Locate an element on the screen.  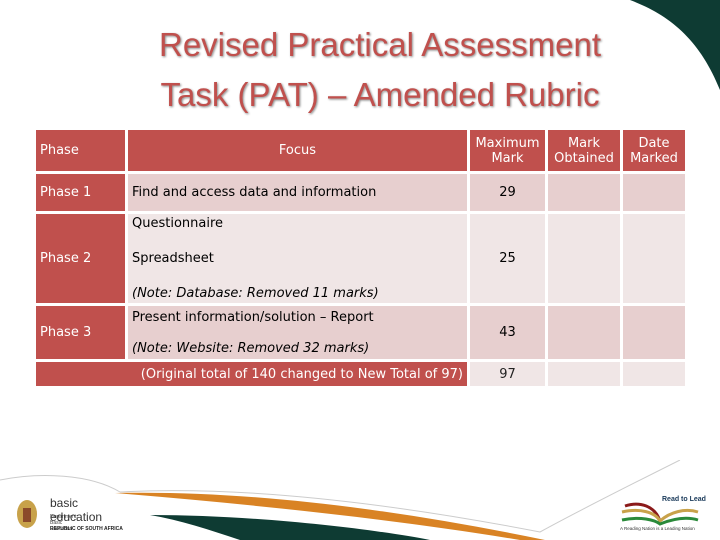
focus-note: (Note: Website: Removed 32 marks) is located at coordinates (251, 348).